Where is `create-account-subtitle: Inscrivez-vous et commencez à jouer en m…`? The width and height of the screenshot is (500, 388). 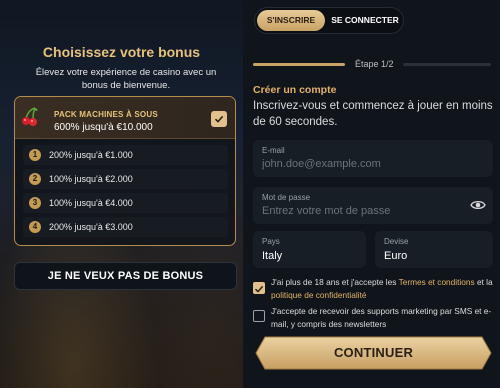
create-account-subtitle: Inscrivez-vous et commencez à jouer en m… is located at coordinates (373, 114).